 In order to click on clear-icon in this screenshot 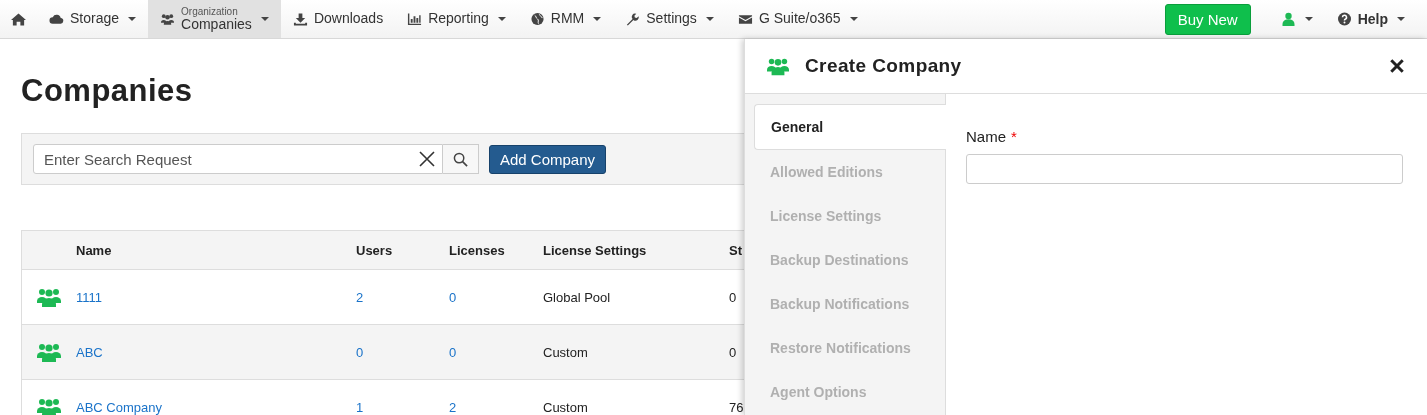, I will do `click(427, 159)`.